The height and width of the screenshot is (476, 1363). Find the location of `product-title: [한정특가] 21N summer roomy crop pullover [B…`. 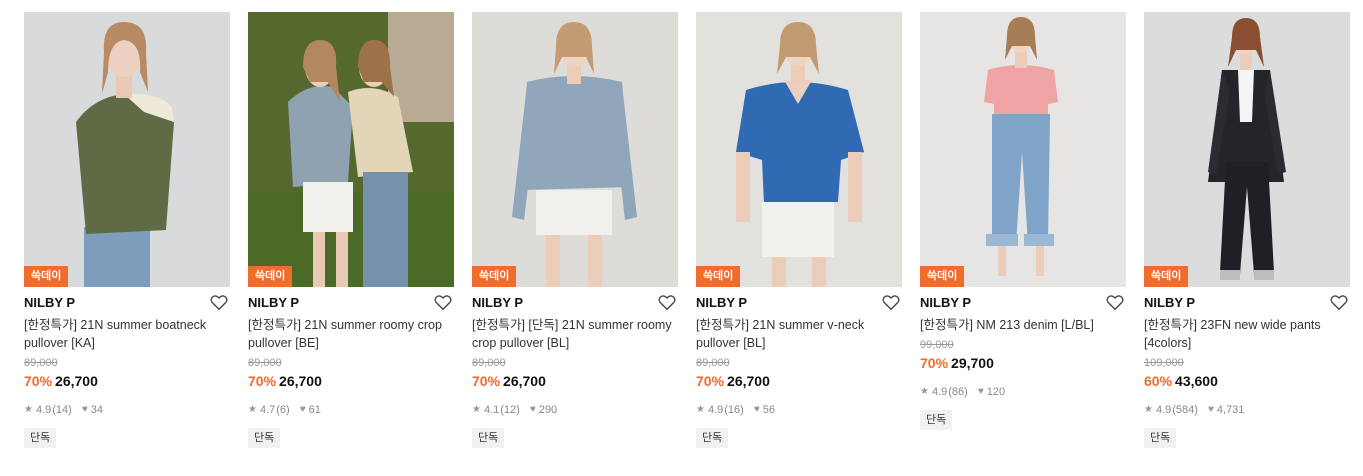

product-title: [한정특가] 21N summer roomy crop pullover [B… is located at coordinates (351, 334).